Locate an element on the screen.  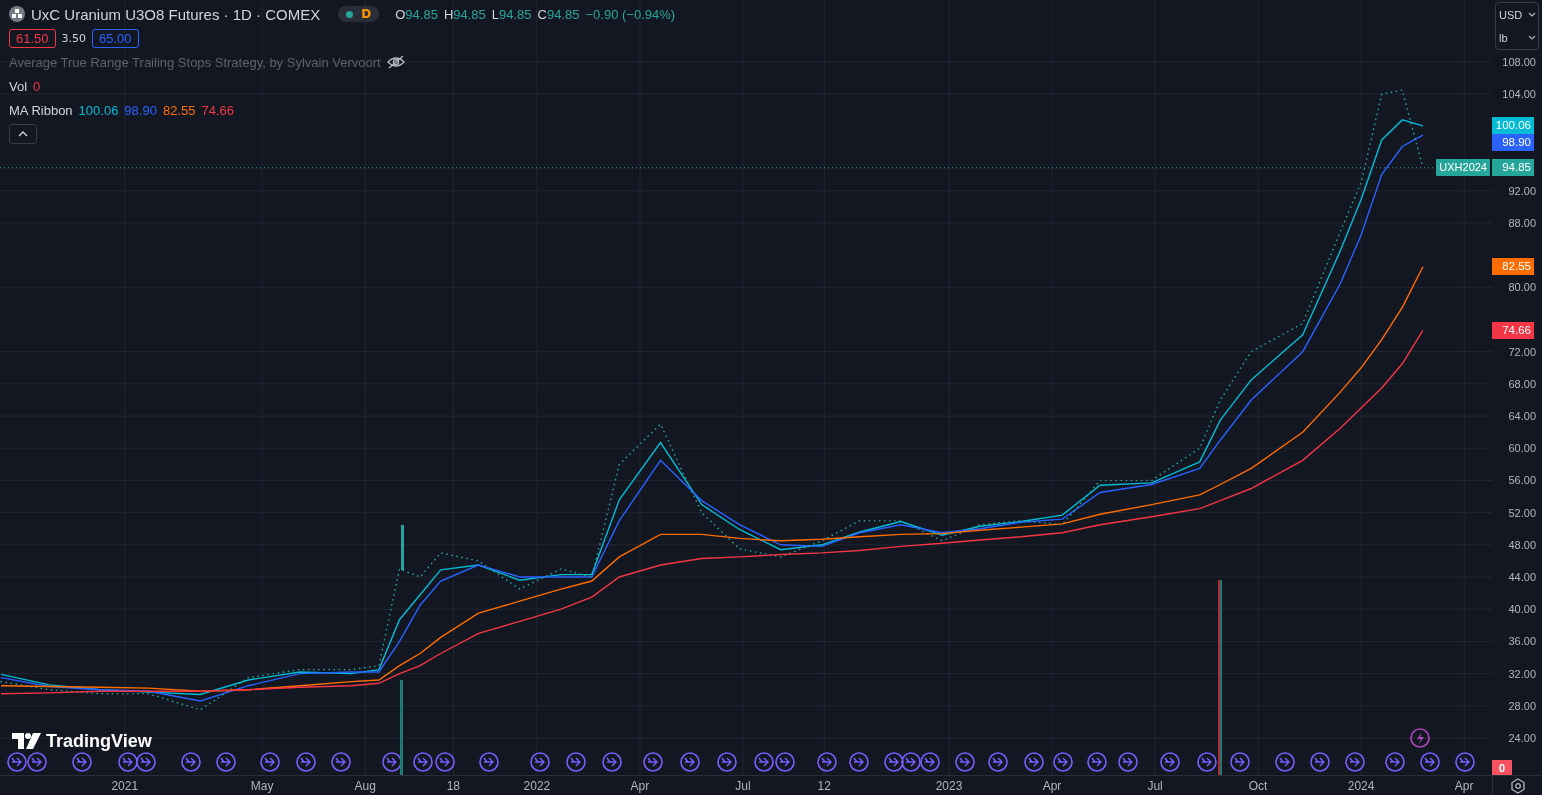
price-candle is located at coordinates (402, 547).